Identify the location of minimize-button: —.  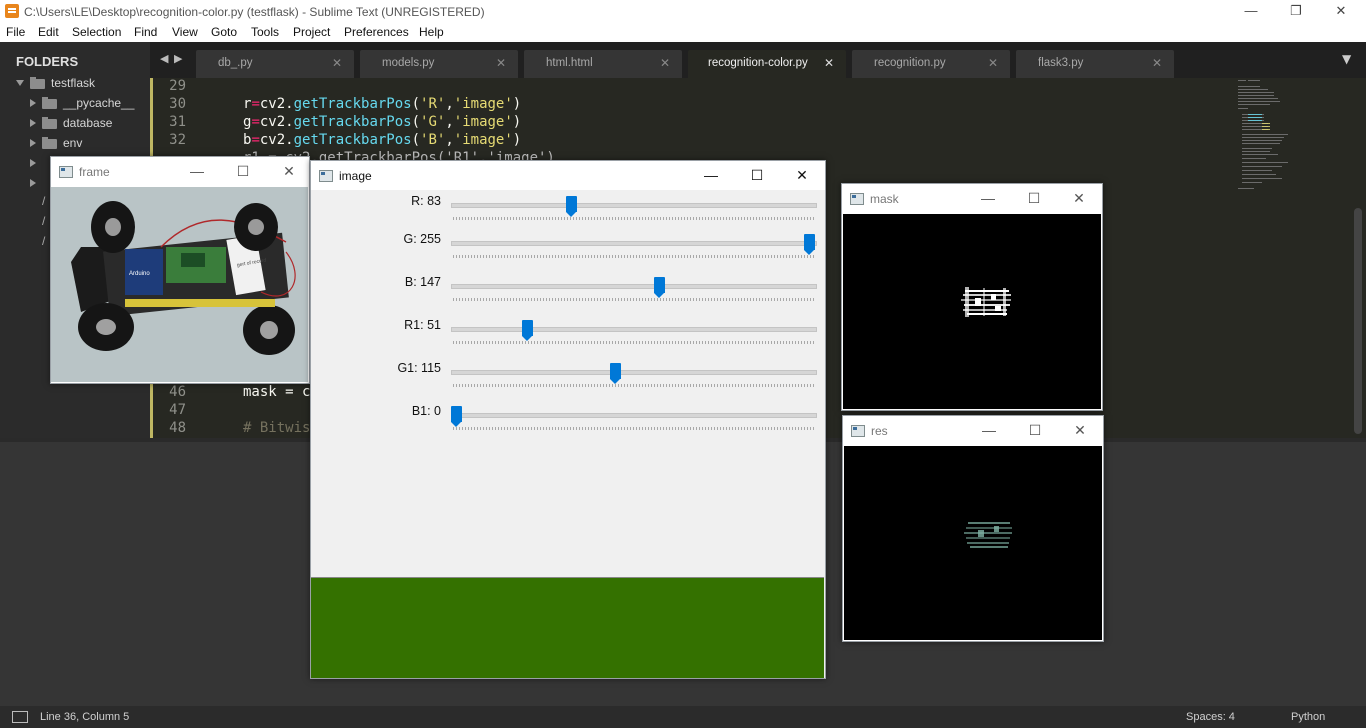
(1251, 11).